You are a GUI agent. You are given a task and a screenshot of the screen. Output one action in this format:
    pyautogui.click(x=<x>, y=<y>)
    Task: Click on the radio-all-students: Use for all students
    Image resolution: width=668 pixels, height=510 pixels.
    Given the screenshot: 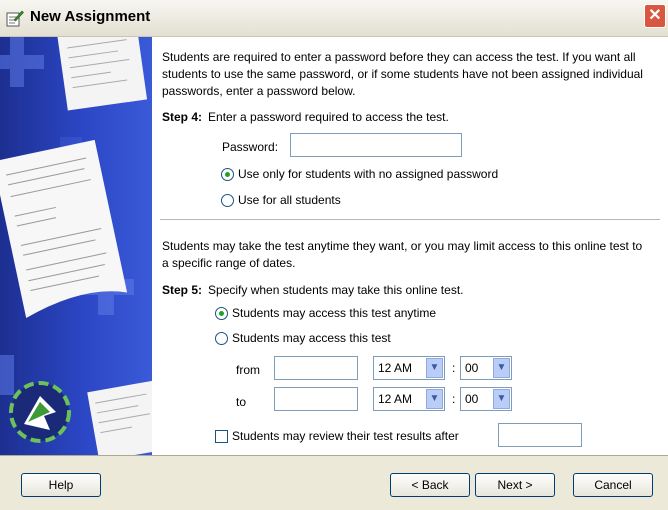 What is the action you would take?
    pyautogui.click(x=281, y=200)
    